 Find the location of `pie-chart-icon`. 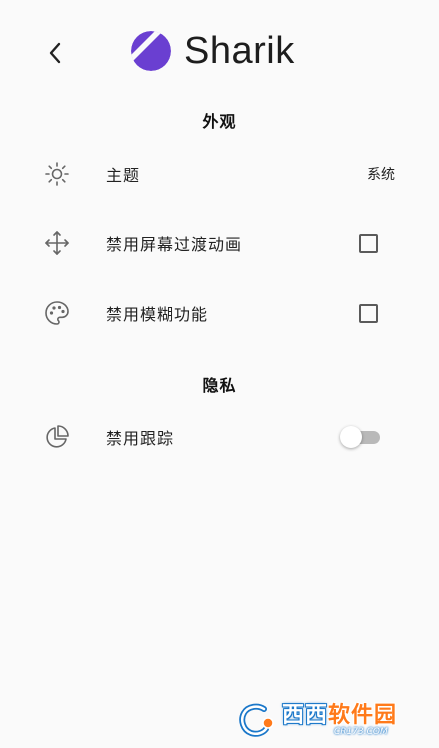

pie-chart-icon is located at coordinates (57, 437).